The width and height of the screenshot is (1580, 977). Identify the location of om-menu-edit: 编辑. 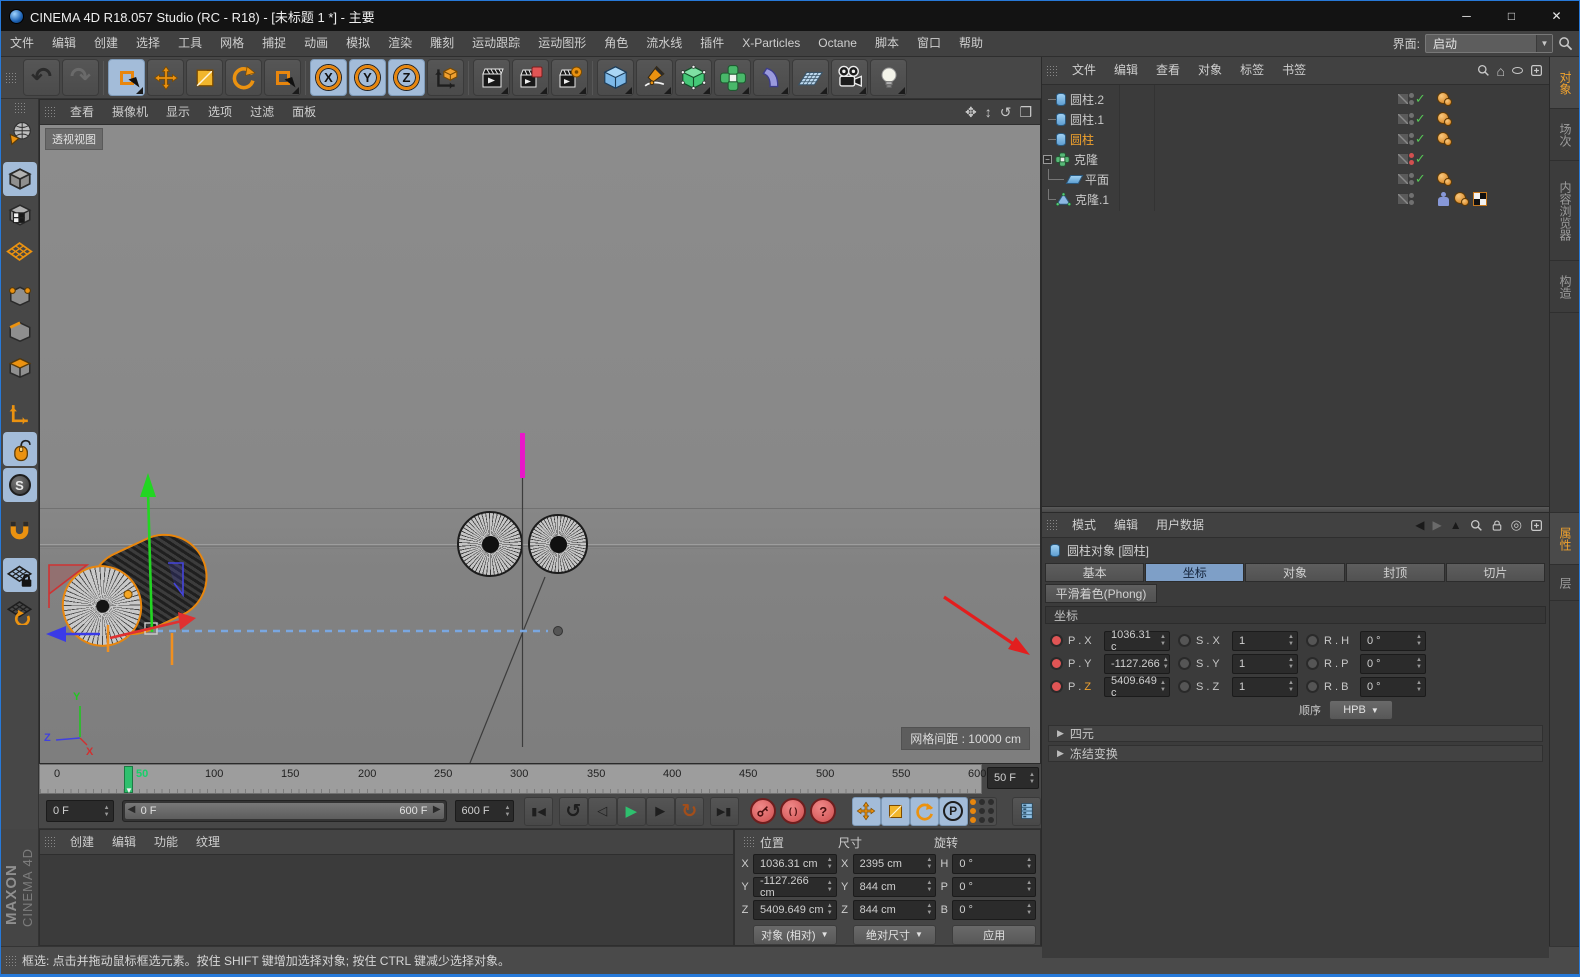
(1126, 70).